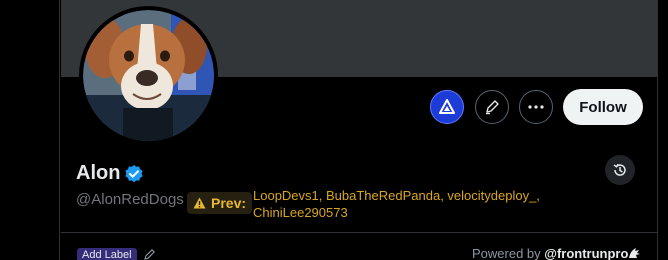  What do you see at coordinates (30, 130) in the screenshot?
I see `left-gutter` at bounding box center [30, 130].